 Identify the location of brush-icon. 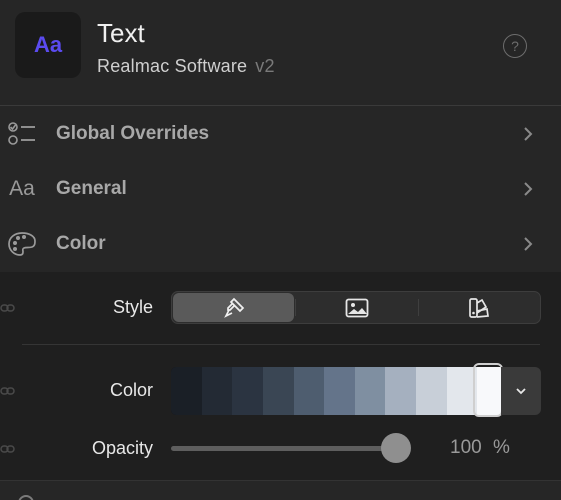
(233, 307).